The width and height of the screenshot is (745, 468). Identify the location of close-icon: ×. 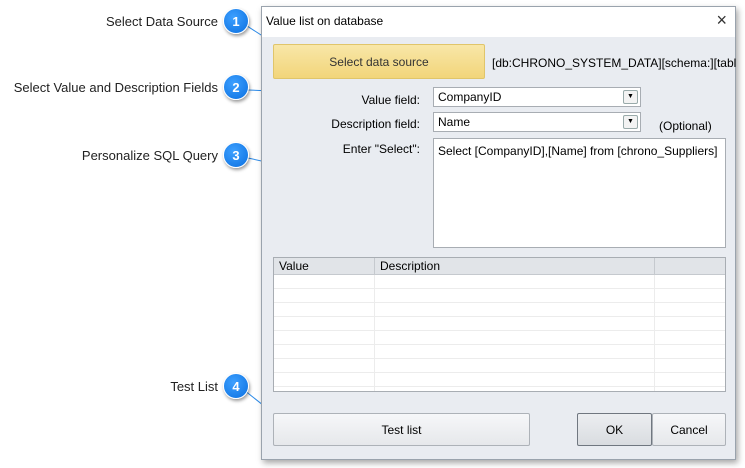
(721, 20).